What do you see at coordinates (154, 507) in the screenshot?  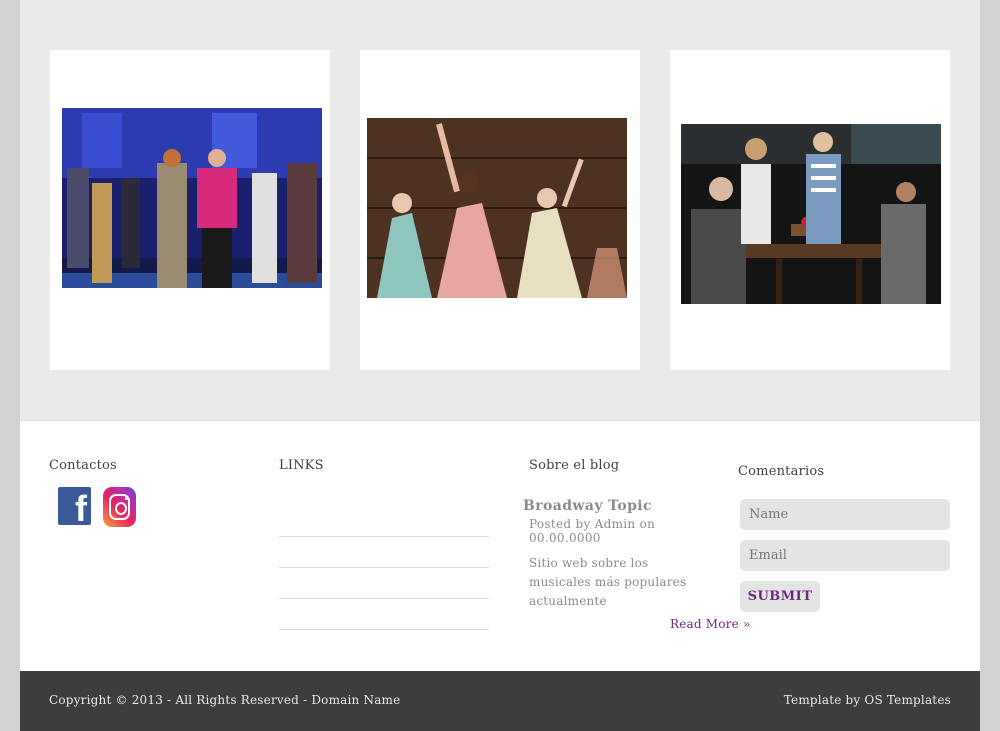 I see `social-links: f` at bounding box center [154, 507].